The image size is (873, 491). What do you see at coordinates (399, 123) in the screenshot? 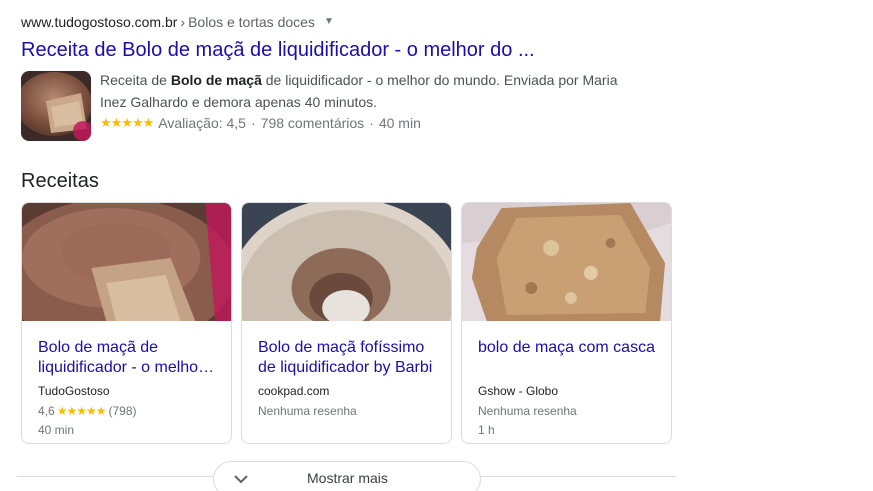
I see `cook-time: 40 min` at bounding box center [399, 123].